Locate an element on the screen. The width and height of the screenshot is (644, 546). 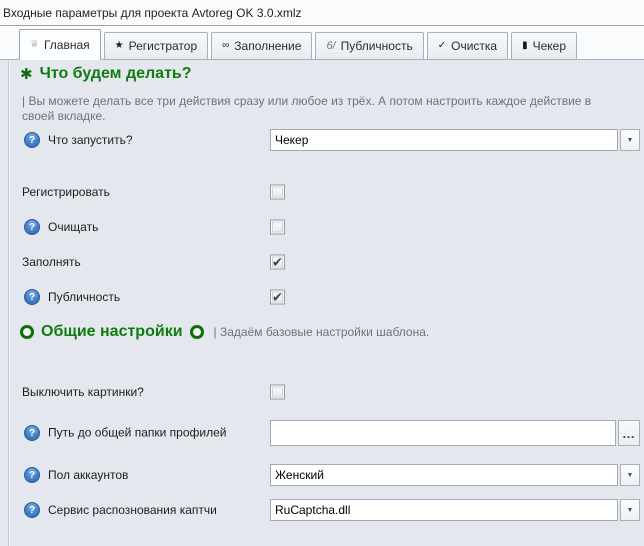
star-icon: ✱ is located at coordinates (26, 74).